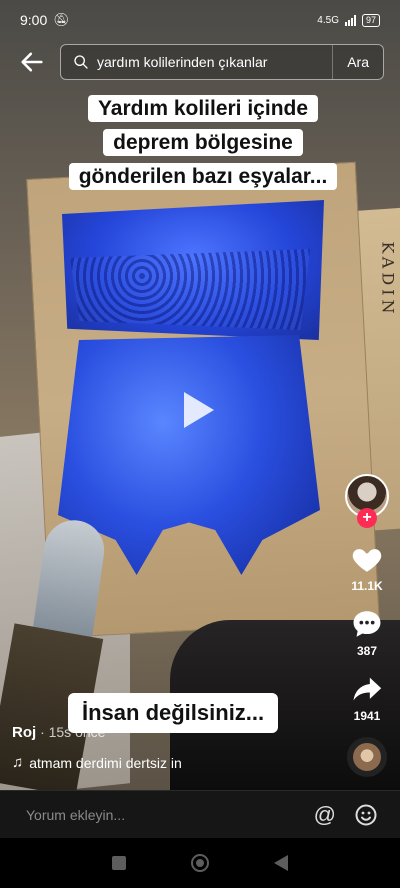  Describe the element at coordinates (366, 815) in the screenshot. I see `emoji-icon` at that location.